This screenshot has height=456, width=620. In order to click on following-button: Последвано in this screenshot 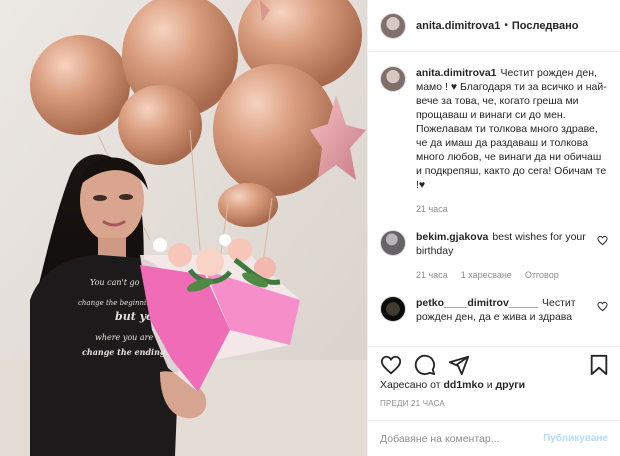, I will do `click(545, 26)`.